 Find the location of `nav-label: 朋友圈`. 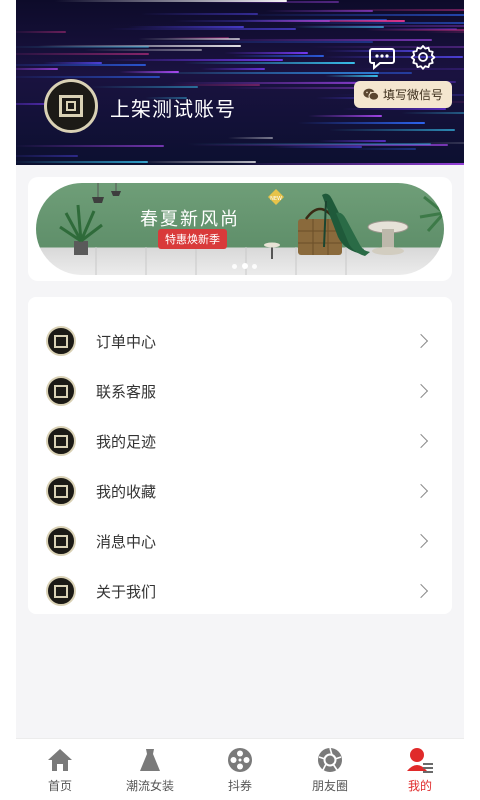

nav-label: 朋友圈 is located at coordinates (329, 786).